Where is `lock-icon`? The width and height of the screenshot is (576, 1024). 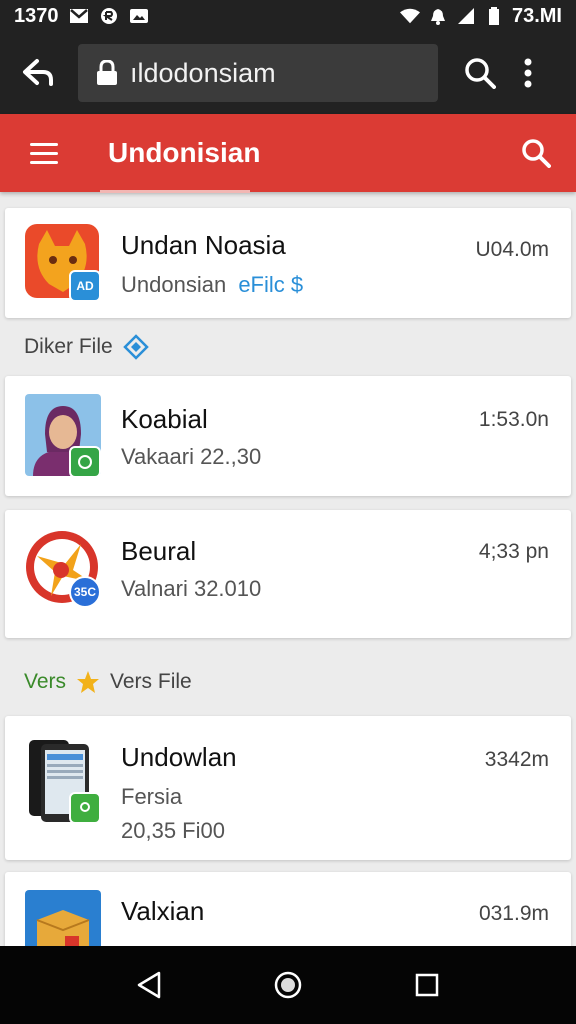 lock-icon is located at coordinates (107, 72).